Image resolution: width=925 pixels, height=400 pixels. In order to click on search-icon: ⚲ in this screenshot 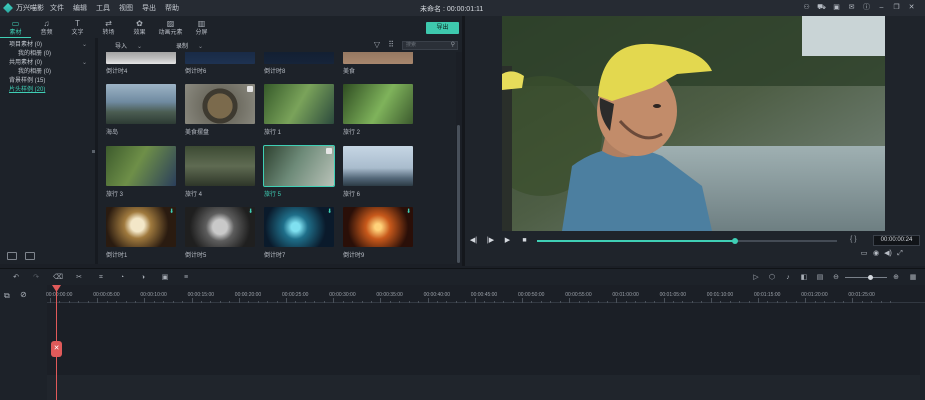, I will do `click(453, 45)`.